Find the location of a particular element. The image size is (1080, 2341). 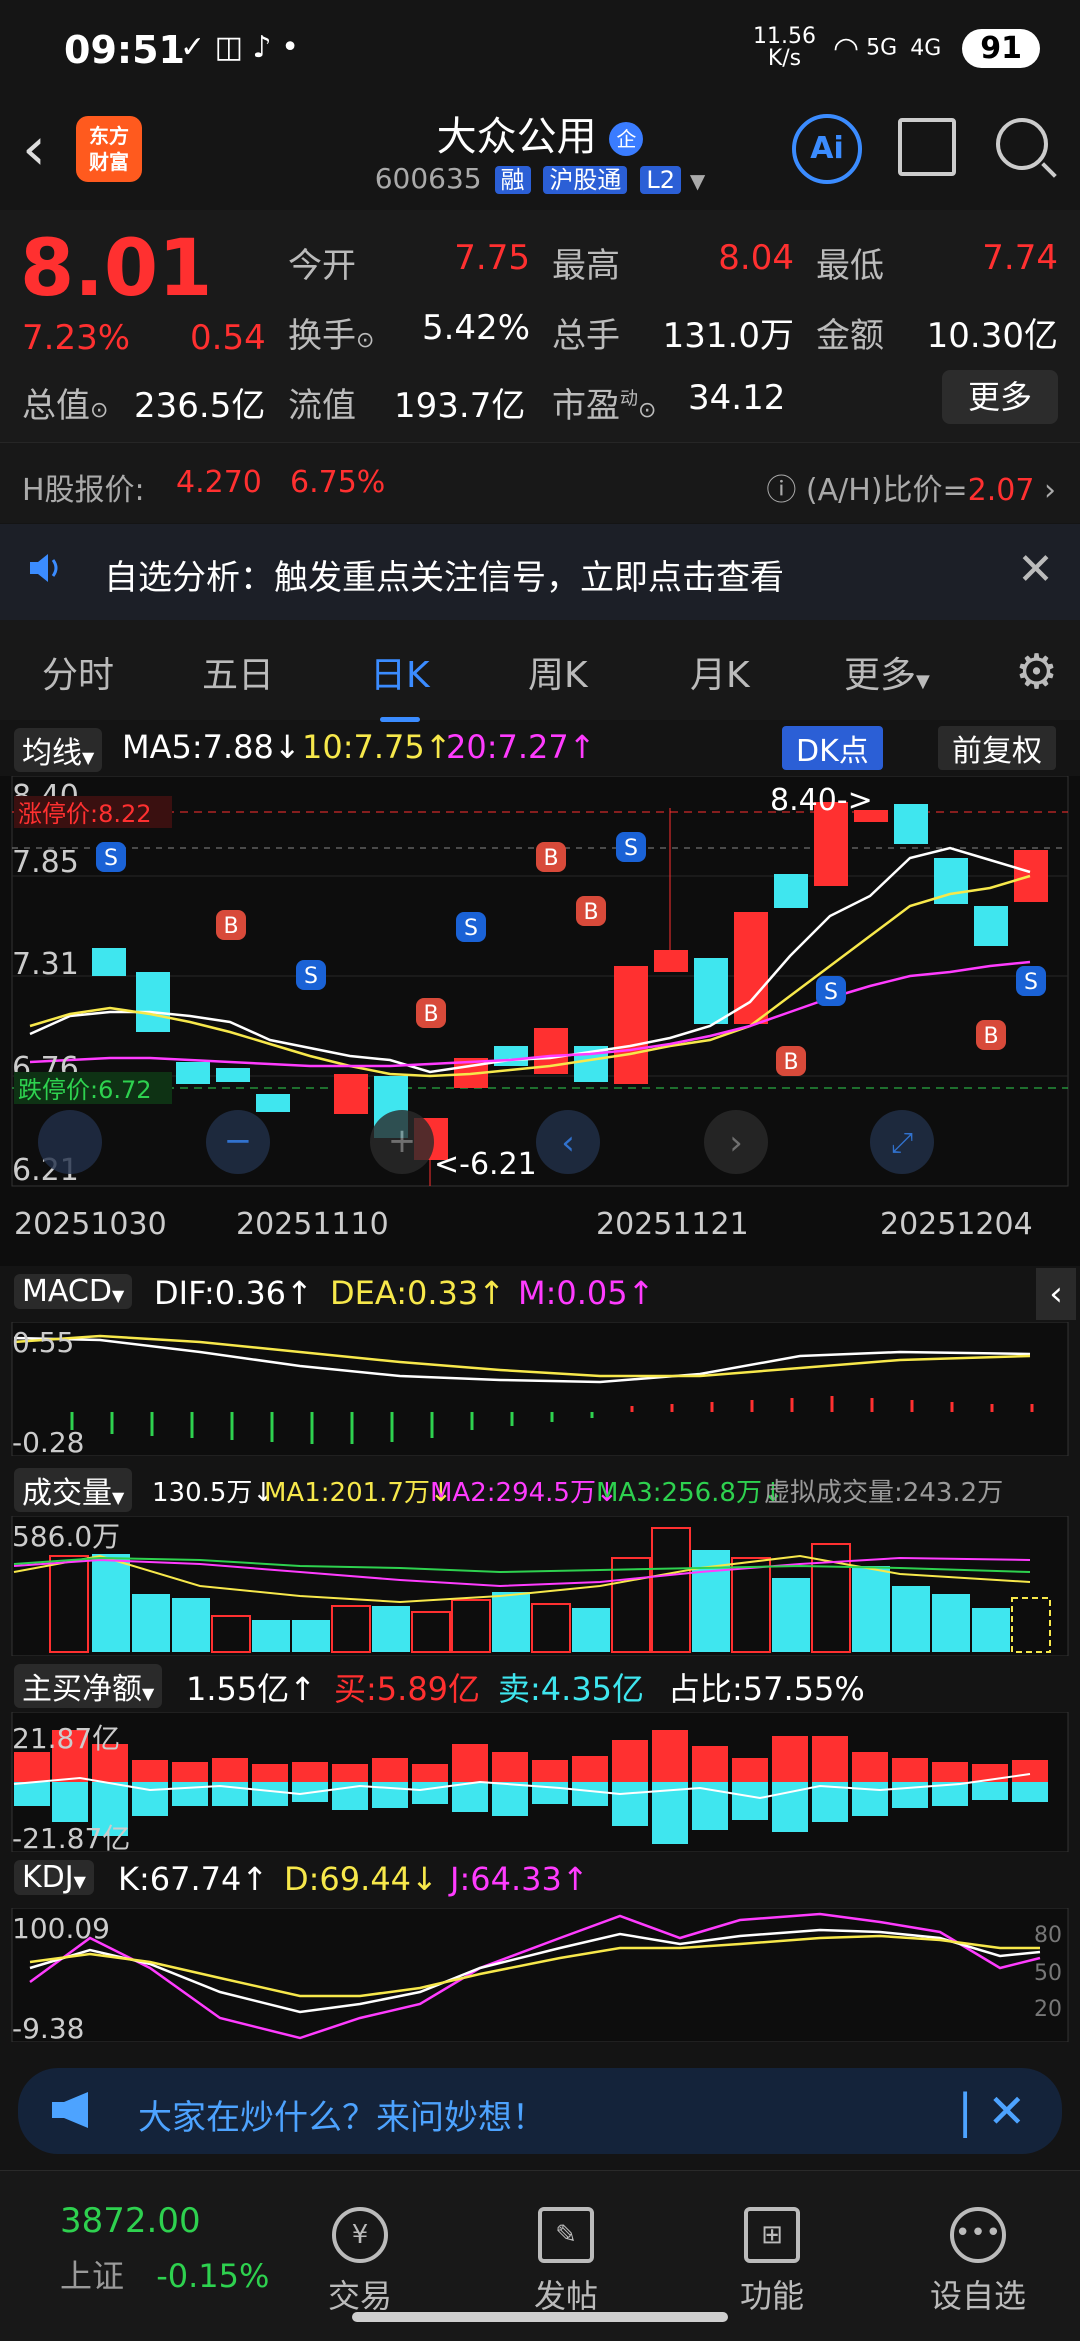

open-value: 7.75 is located at coordinates (492, 258).